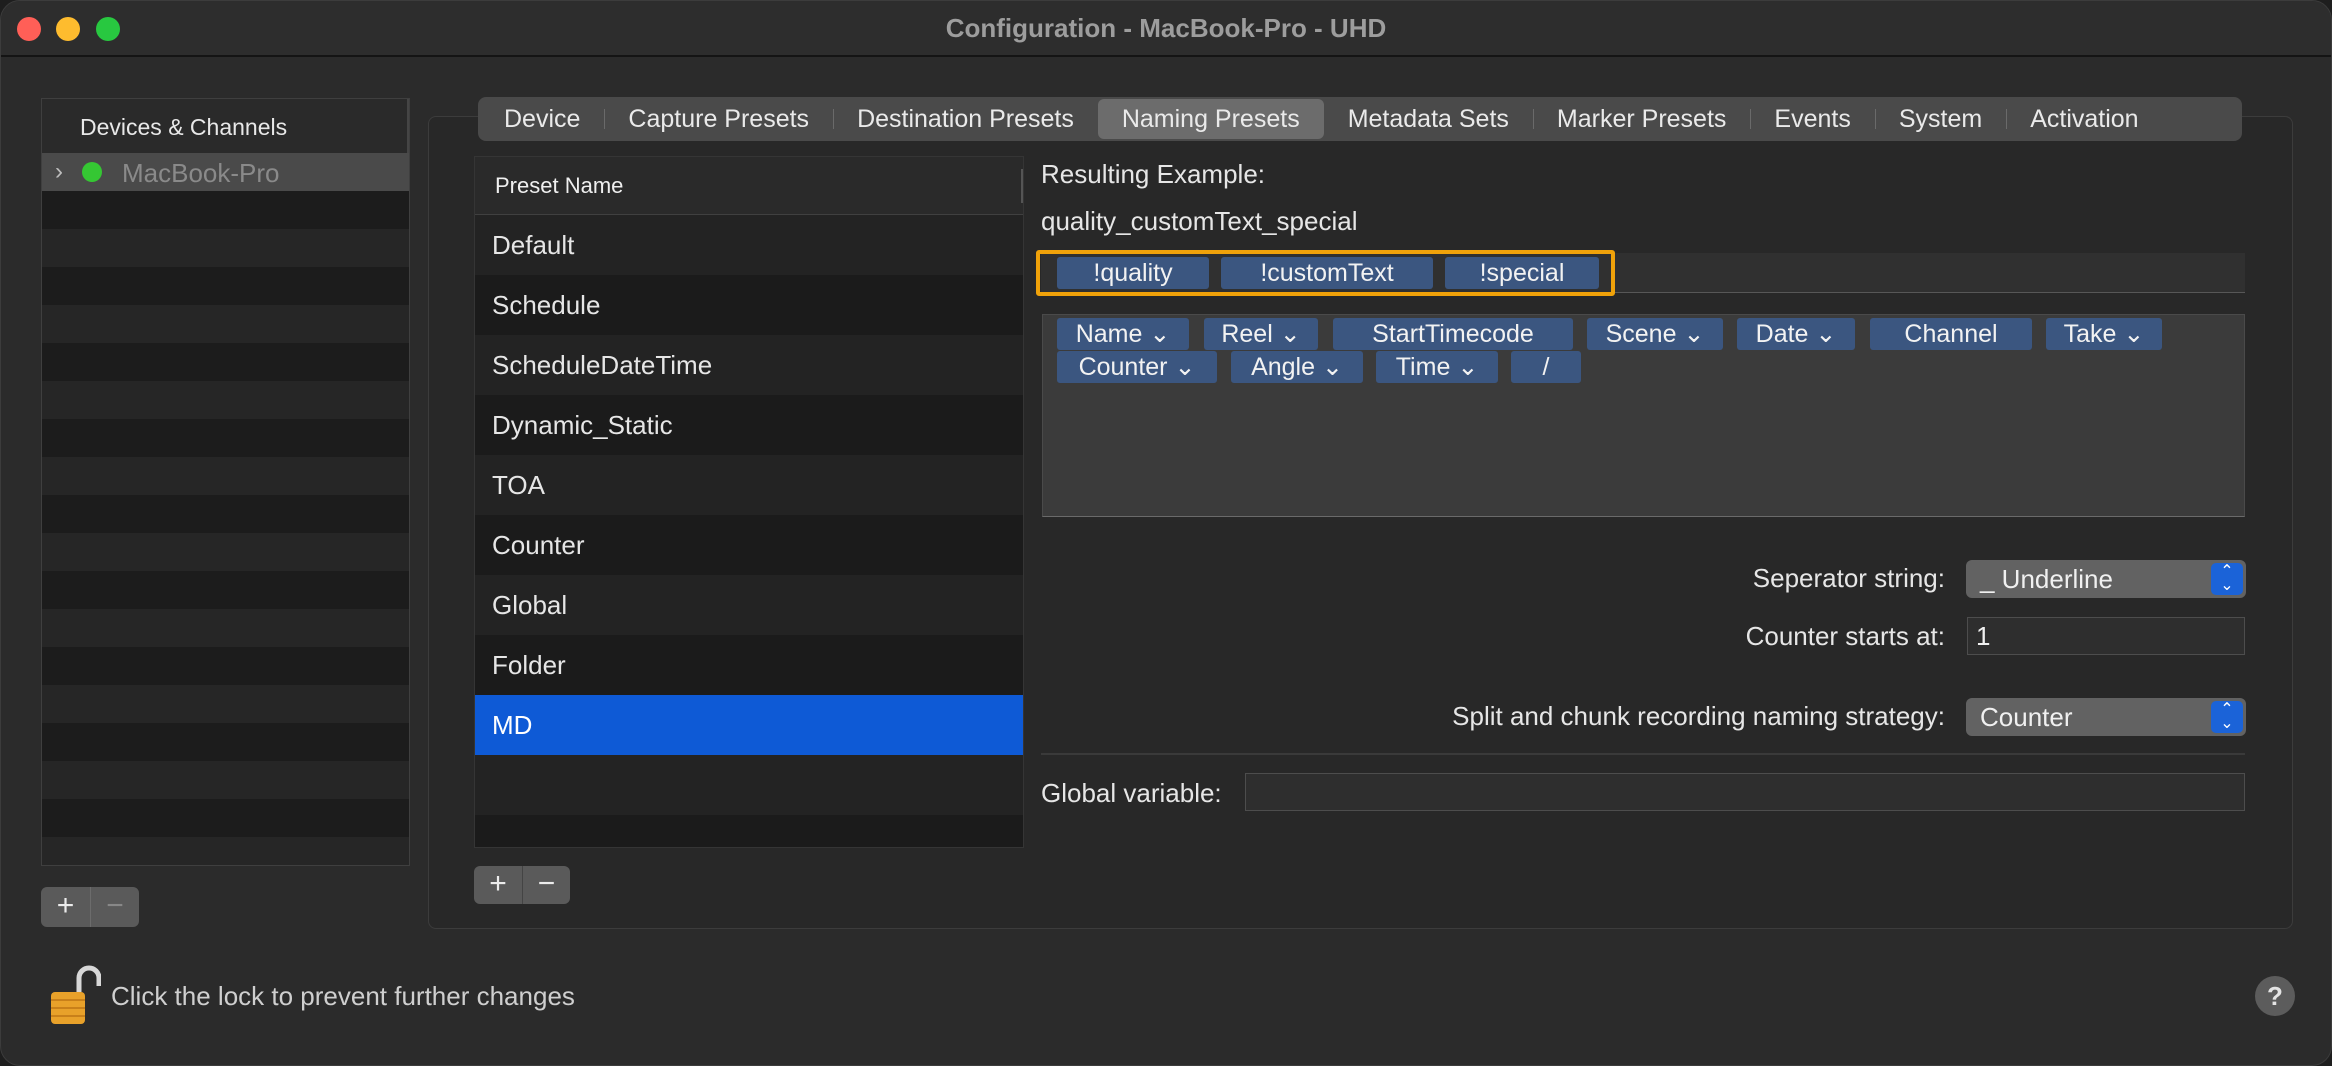 This screenshot has height=1066, width=2332. I want to click on palette-token-reel: Reel ⌄, so click(1261, 334).